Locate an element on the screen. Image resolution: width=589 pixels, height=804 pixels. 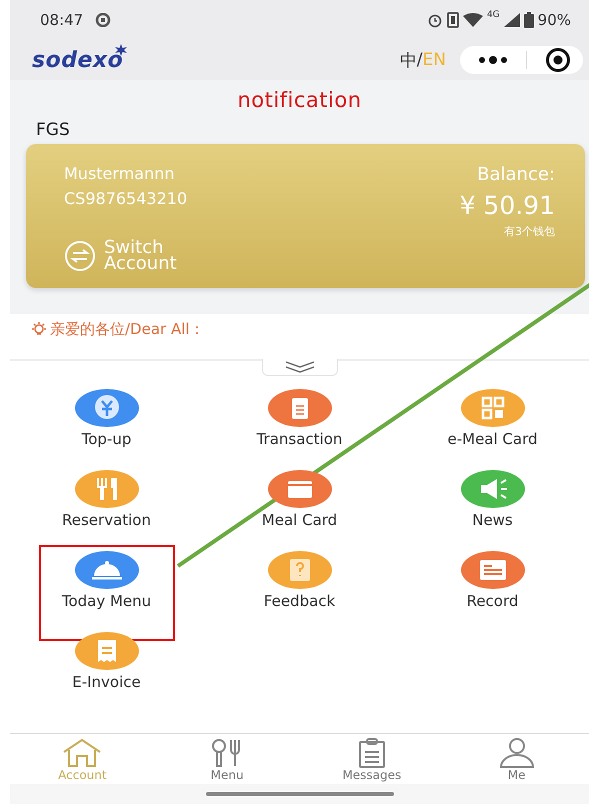
wifi-icon is located at coordinates (472, 20).